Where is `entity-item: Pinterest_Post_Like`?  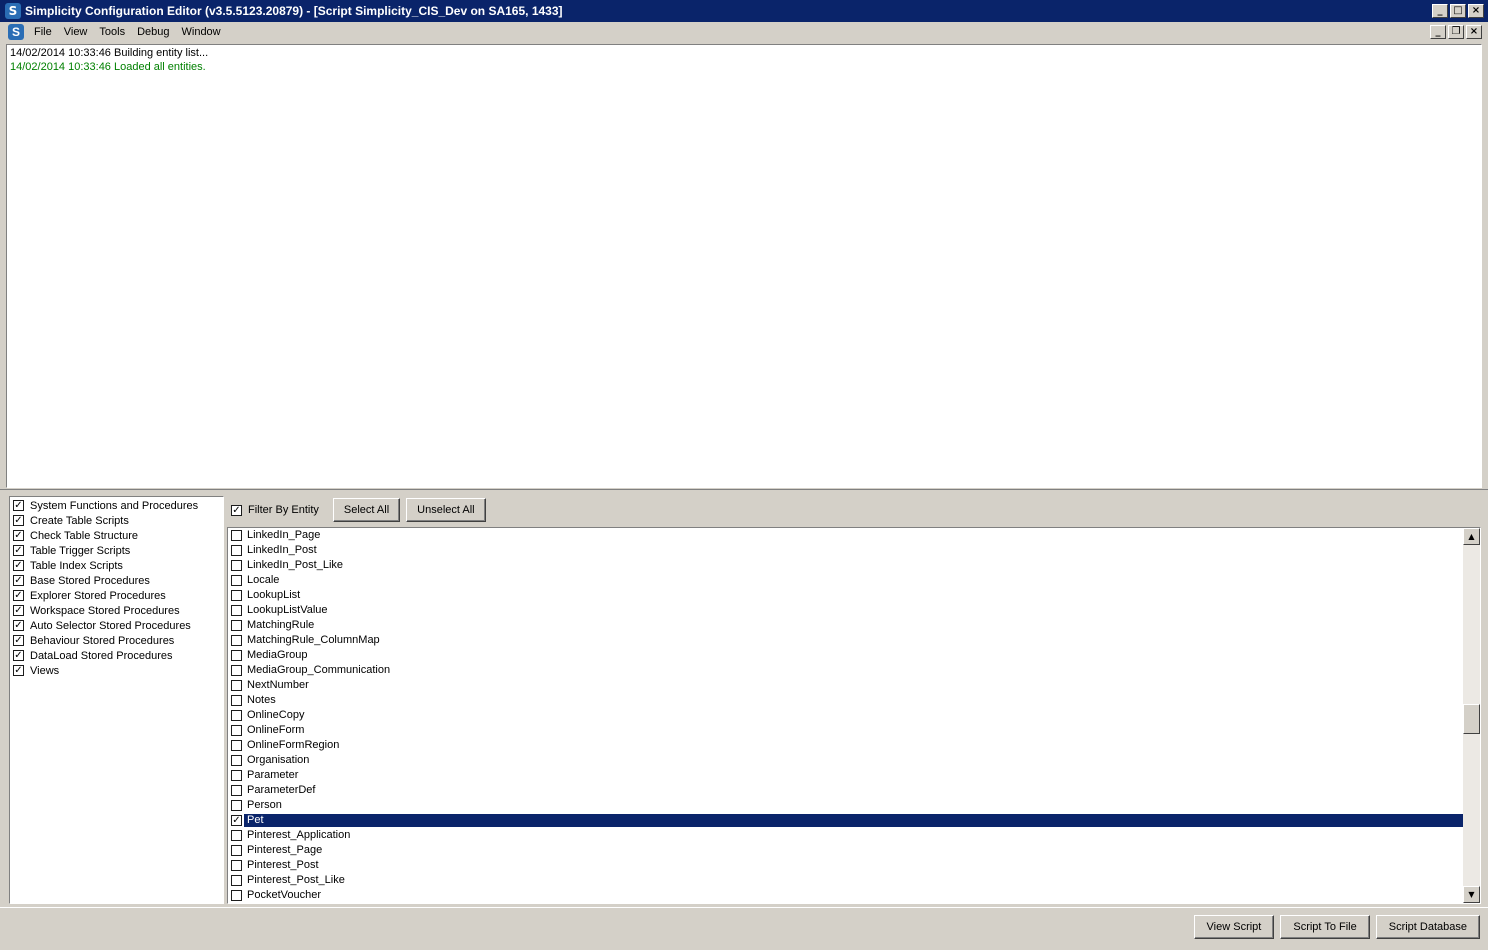
entity-item: Pinterest_Post_Like is located at coordinates (846, 880).